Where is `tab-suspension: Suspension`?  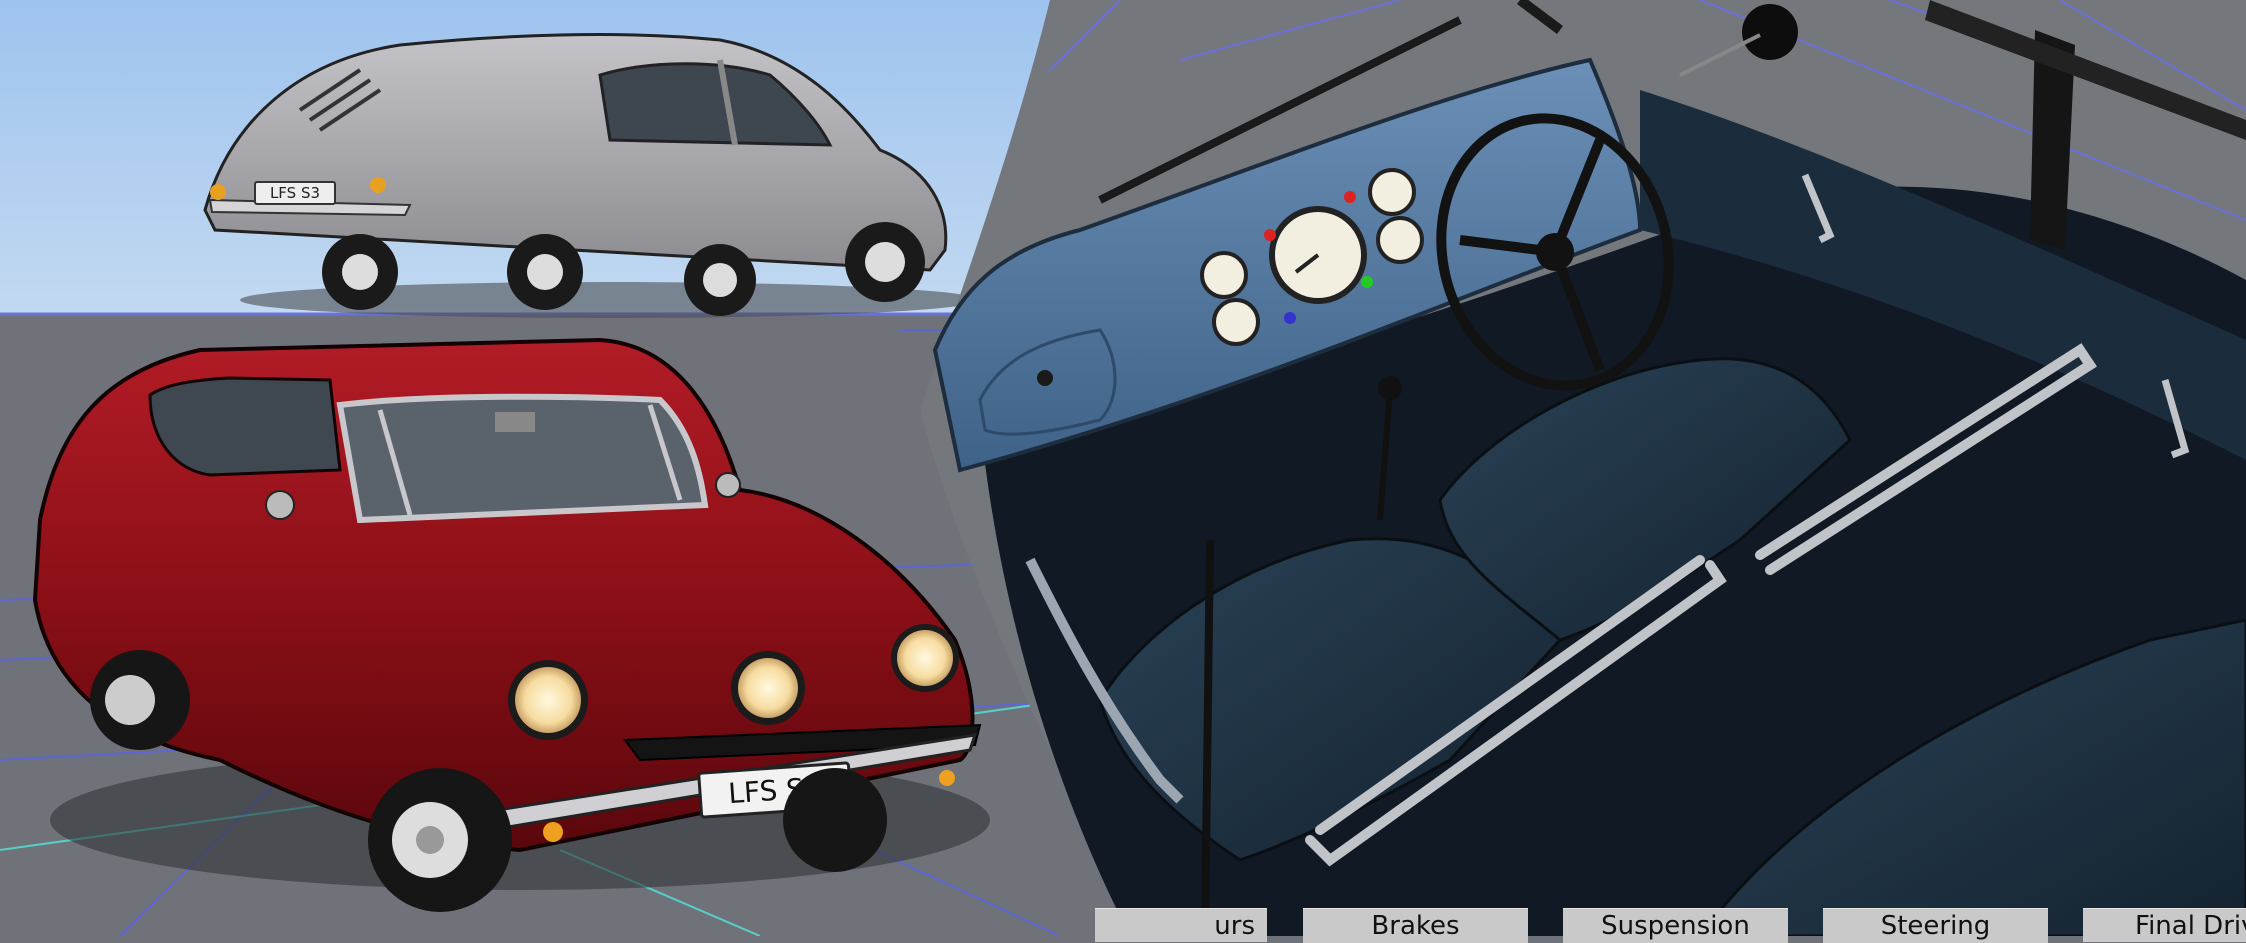 tab-suspension: Suspension is located at coordinates (1675, 925).